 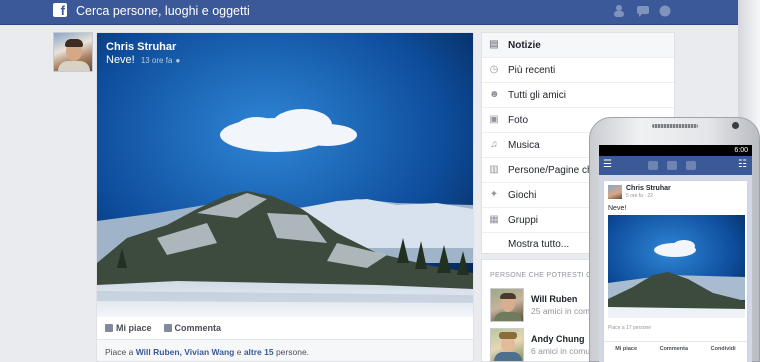 What do you see at coordinates (518, 120) in the screenshot?
I see `menu-item-label: Foto` at bounding box center [518, 120].